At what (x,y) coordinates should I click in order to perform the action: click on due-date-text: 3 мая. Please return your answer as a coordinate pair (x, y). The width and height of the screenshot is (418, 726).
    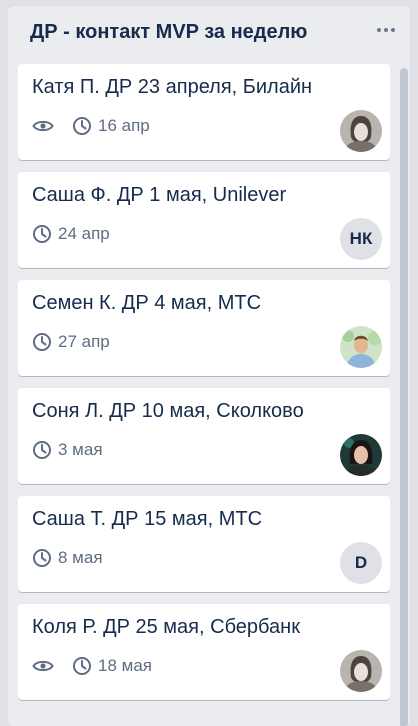
    Looking at the image, I should click on (80, 449).